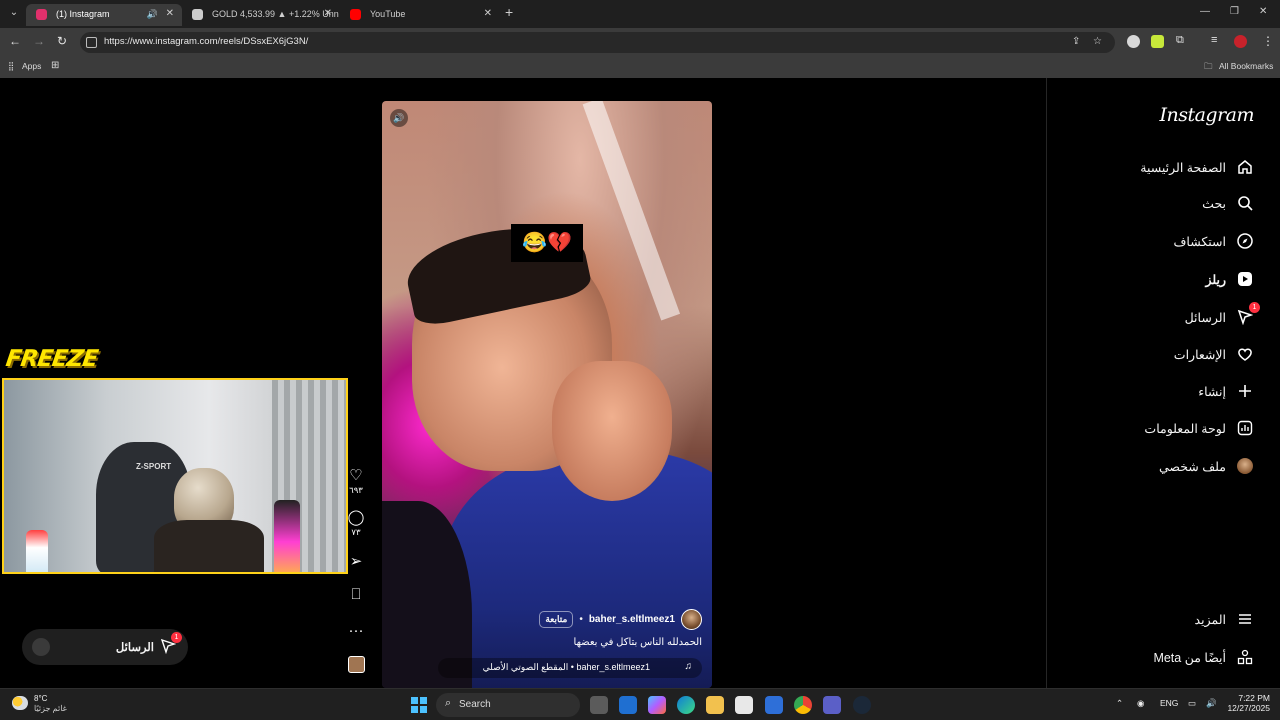 Image resolution: width=1280 pixels, height=720 pixels. I want to click on all-bookmarks: All Bookmarks, so click(1246, 66).